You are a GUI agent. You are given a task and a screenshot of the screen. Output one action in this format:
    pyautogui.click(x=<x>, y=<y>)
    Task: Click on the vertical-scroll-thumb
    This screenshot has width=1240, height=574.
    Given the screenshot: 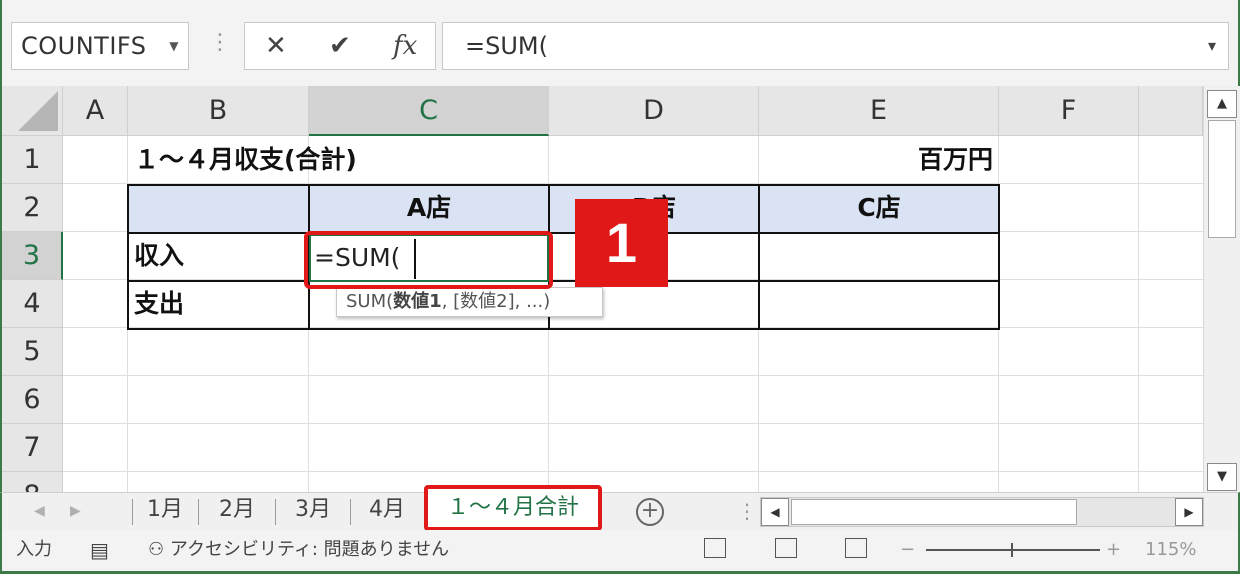 What is the action you would take?
    pyautogui.click(x=1222, y=179)
    